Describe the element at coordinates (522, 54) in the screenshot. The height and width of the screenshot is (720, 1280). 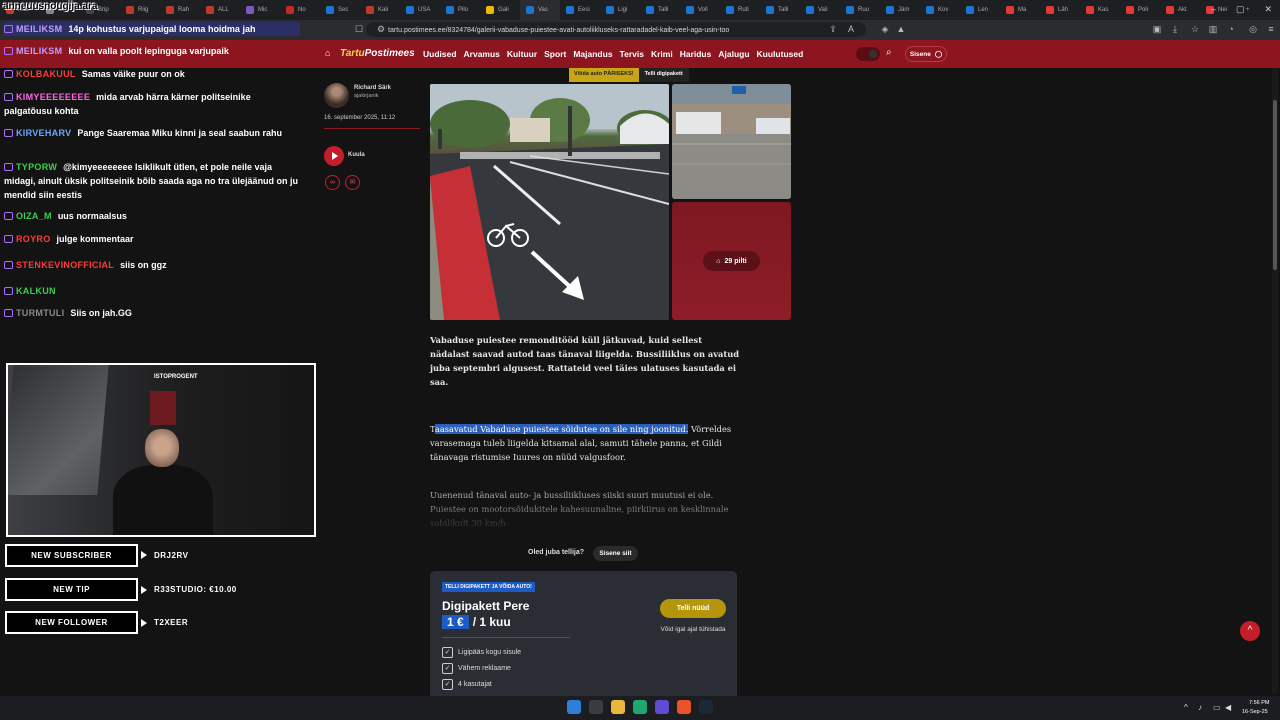
I see `nav-item: Kultuur` at that location.